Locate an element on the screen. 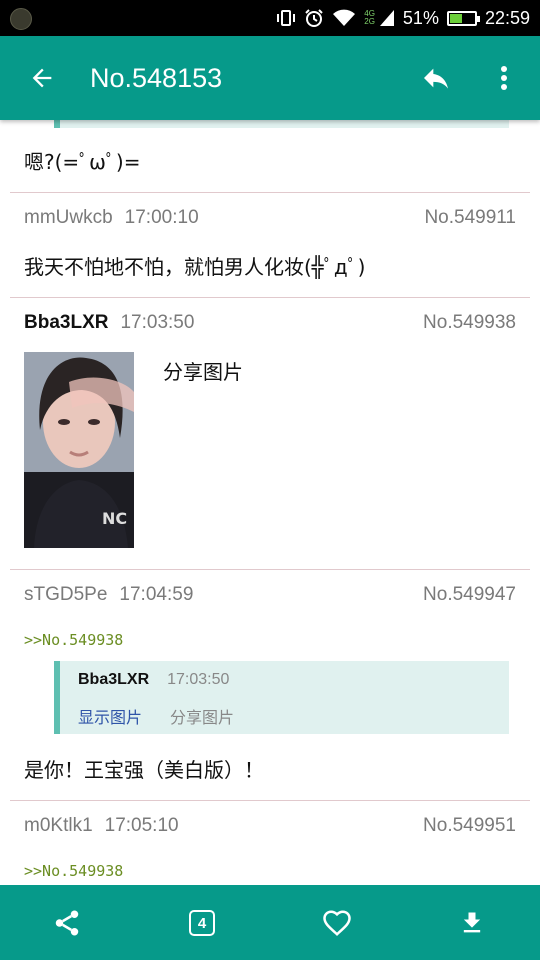  post-user: Bba3LXR is located at coordinates (66, 322).